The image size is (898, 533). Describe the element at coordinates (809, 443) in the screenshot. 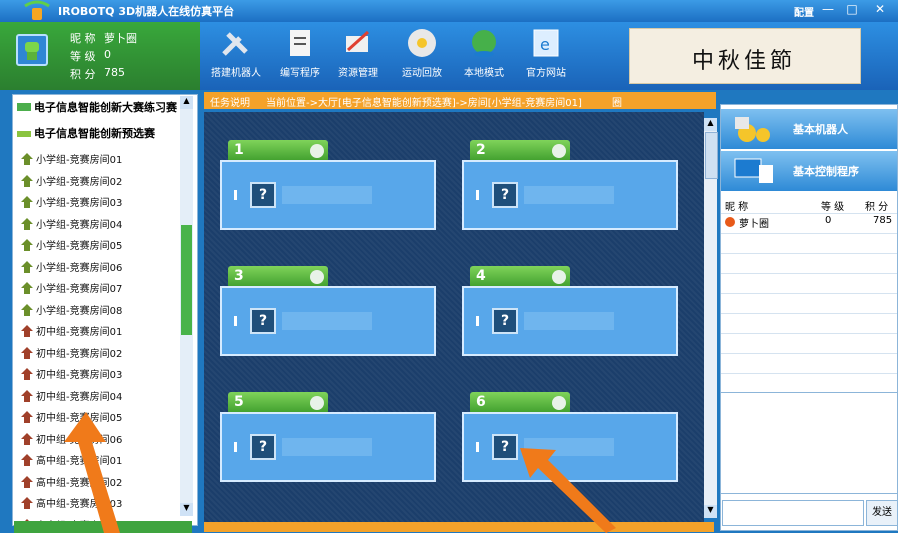

I see `chat-log` at that location.